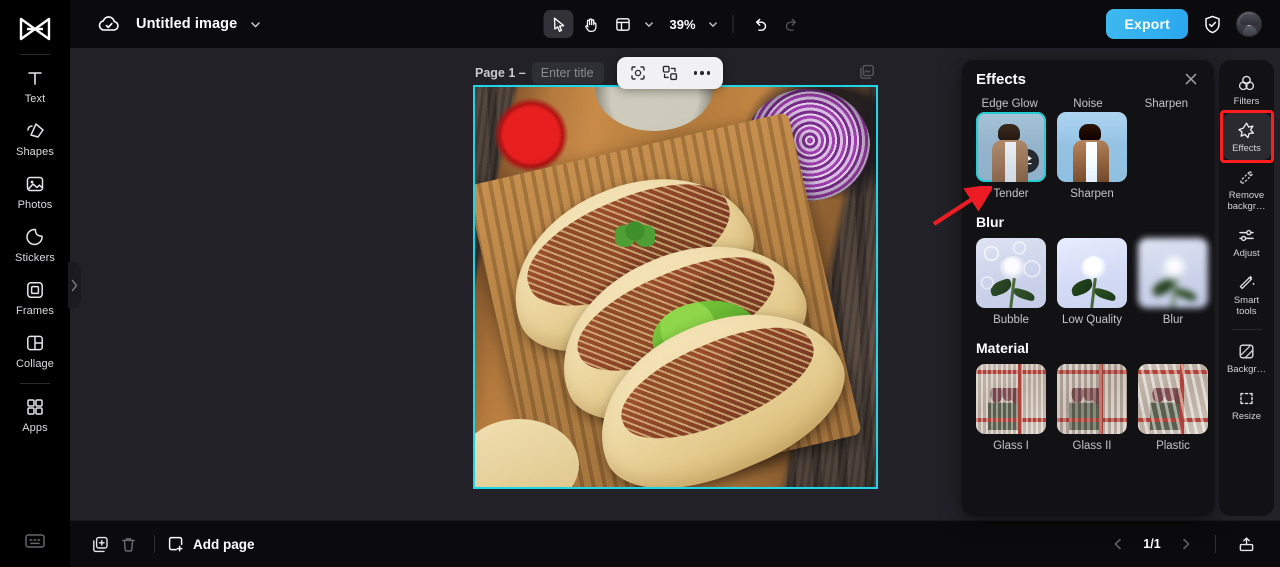 This screenshot has width=1280, height=567. I want to click on section-heading-material: Material, so click(1002, 348).